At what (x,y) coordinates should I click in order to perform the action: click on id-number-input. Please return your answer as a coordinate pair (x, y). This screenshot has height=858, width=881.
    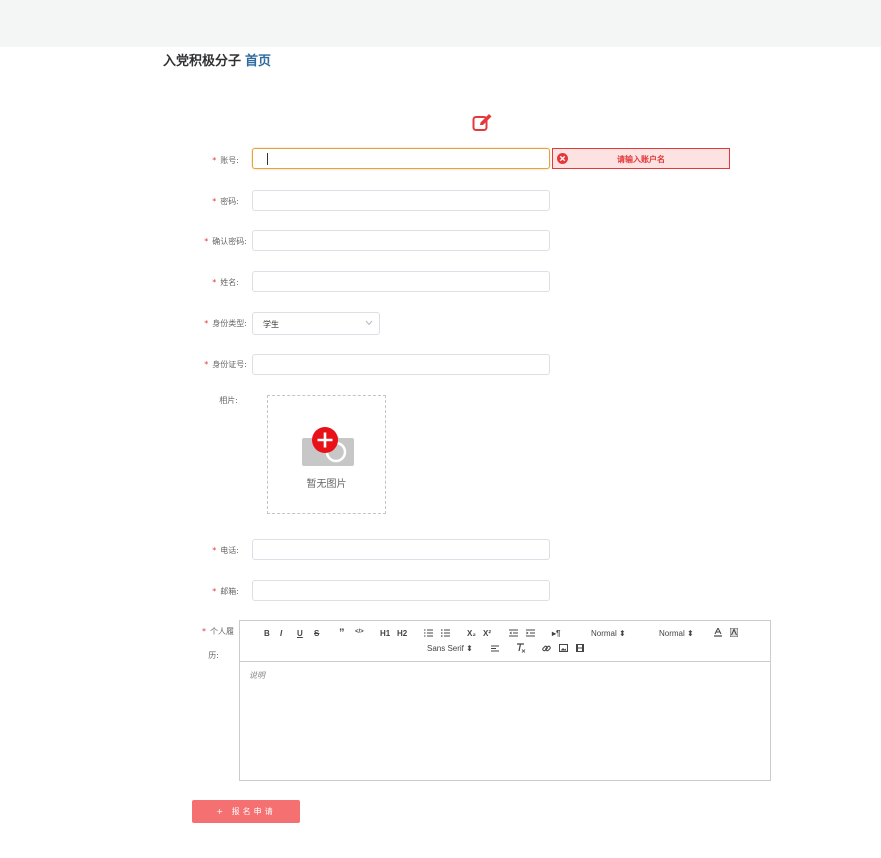
    Looking at the image, I should click on (401, 364).